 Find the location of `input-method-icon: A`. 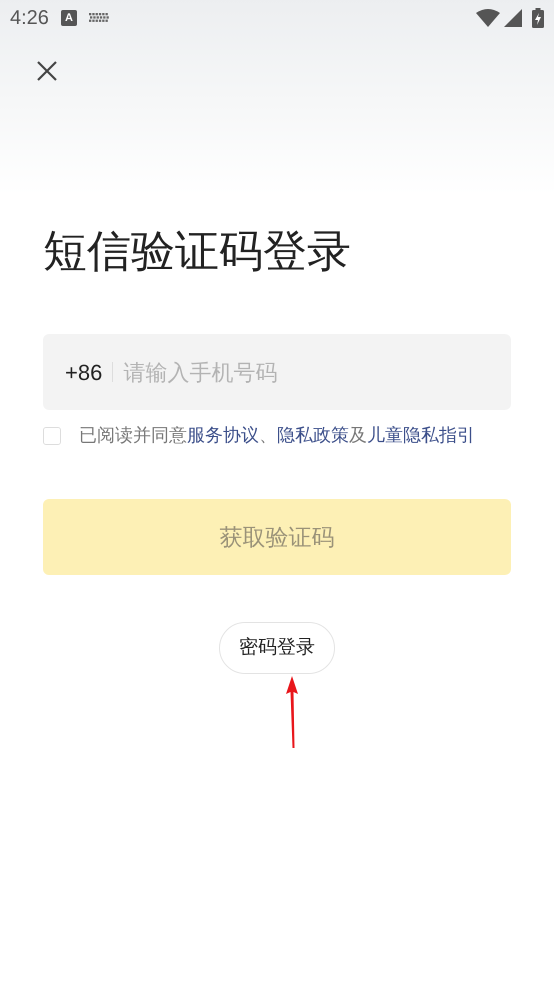

input-method-icon: A is located at coordinates (68, 18).